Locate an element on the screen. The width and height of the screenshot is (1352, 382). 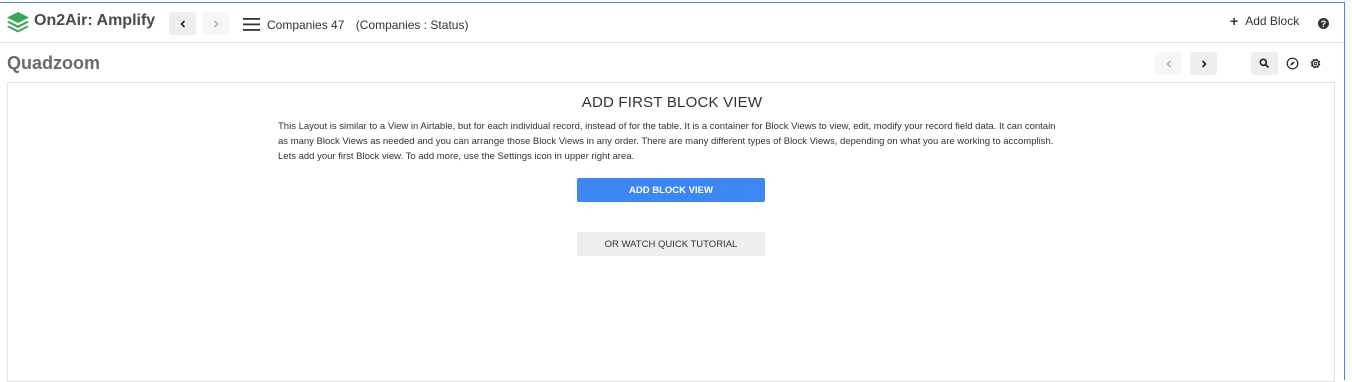
layers-logo-icon is located at coordinates (18, 22).